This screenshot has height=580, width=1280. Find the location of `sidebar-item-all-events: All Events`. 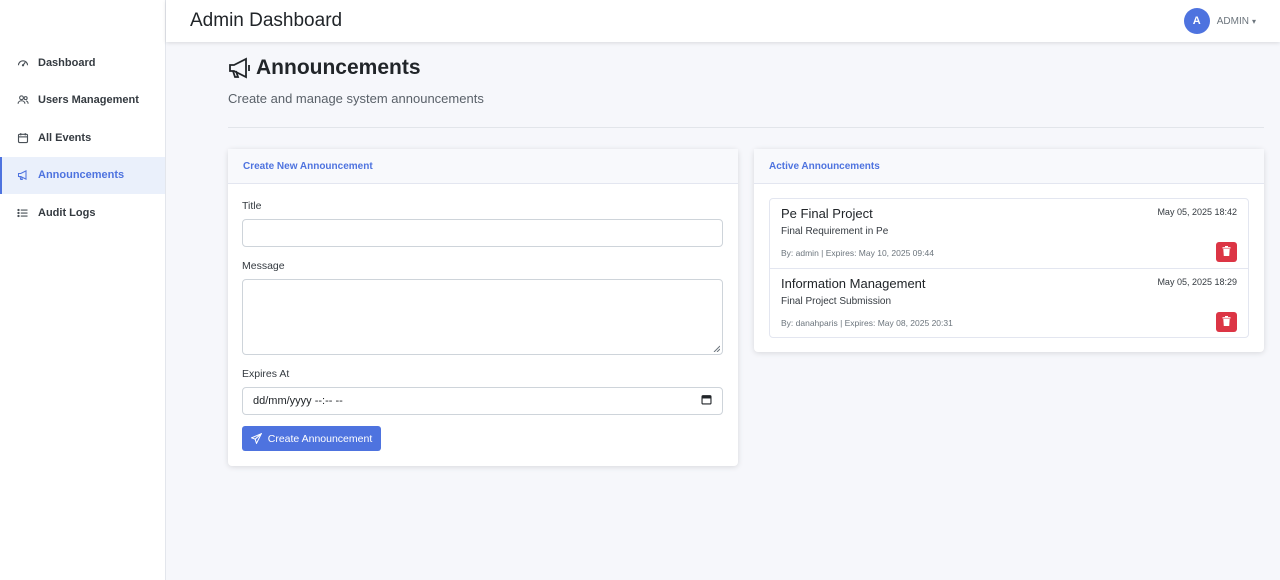

sidebar-item-all-events: All Events is located at coordinates (82, 138).